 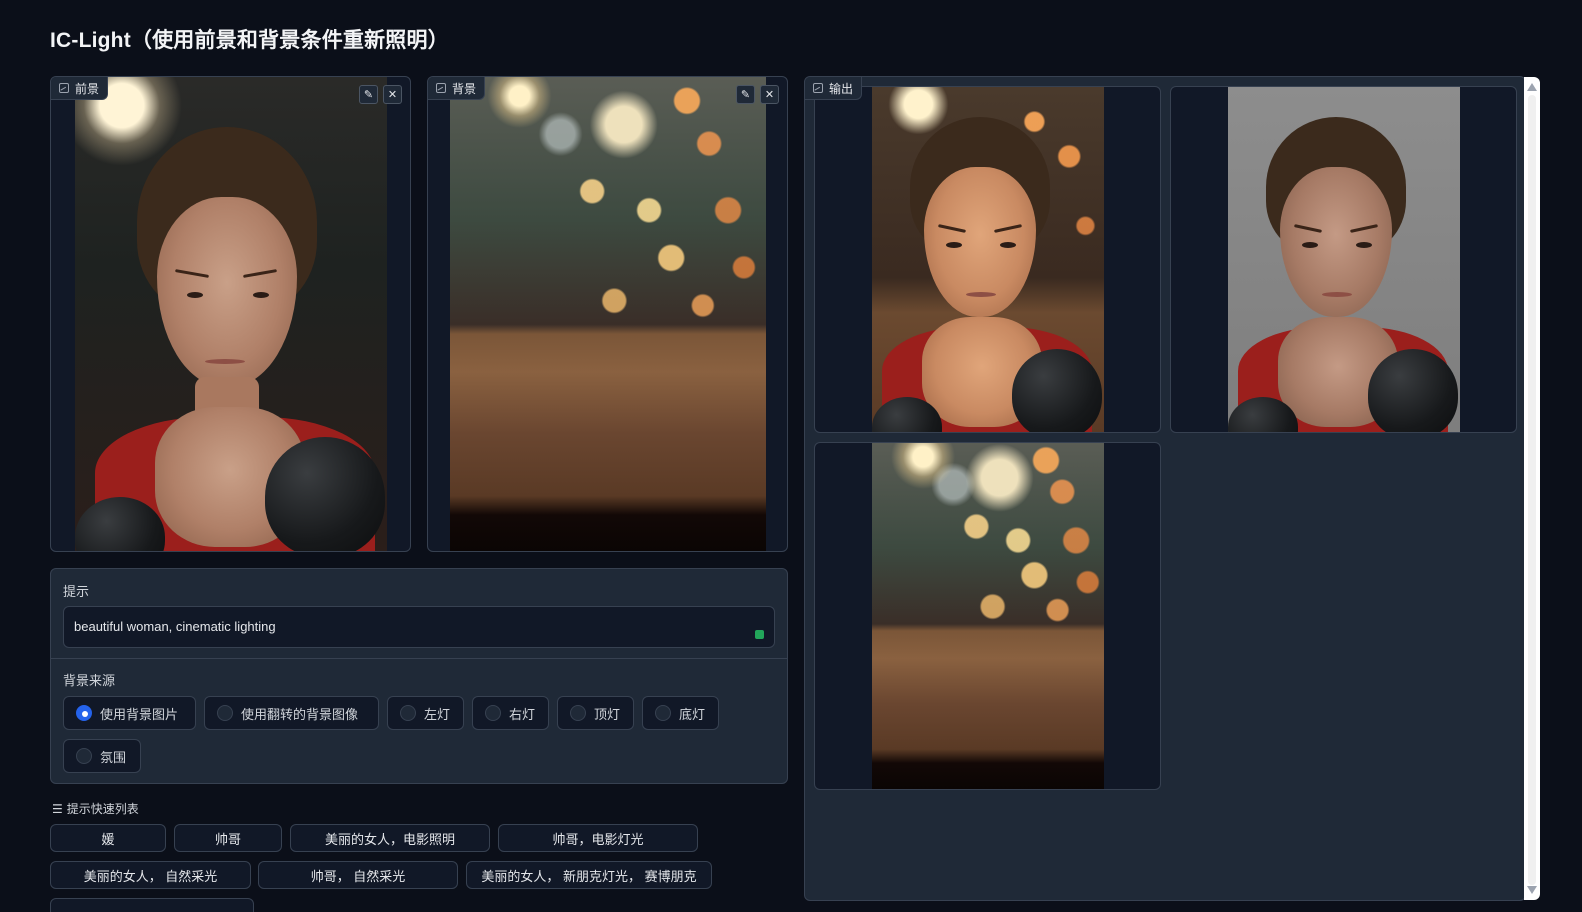 I want to click on foreground-image-panel: 前景 ✎ ✕, so click(x=230, y=314).